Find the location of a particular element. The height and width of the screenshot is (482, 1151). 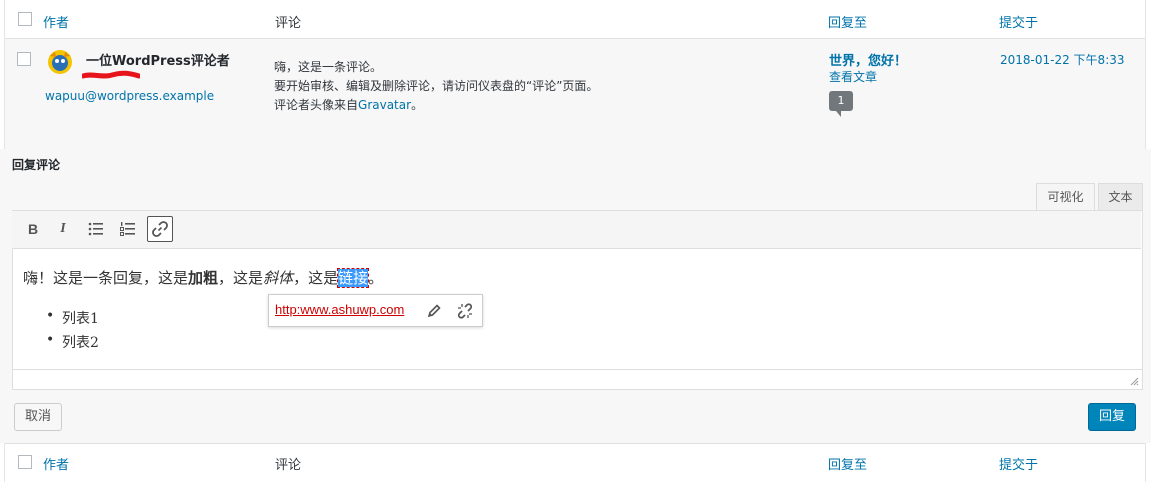

unlink-icon is located at coordinates (465, 311).